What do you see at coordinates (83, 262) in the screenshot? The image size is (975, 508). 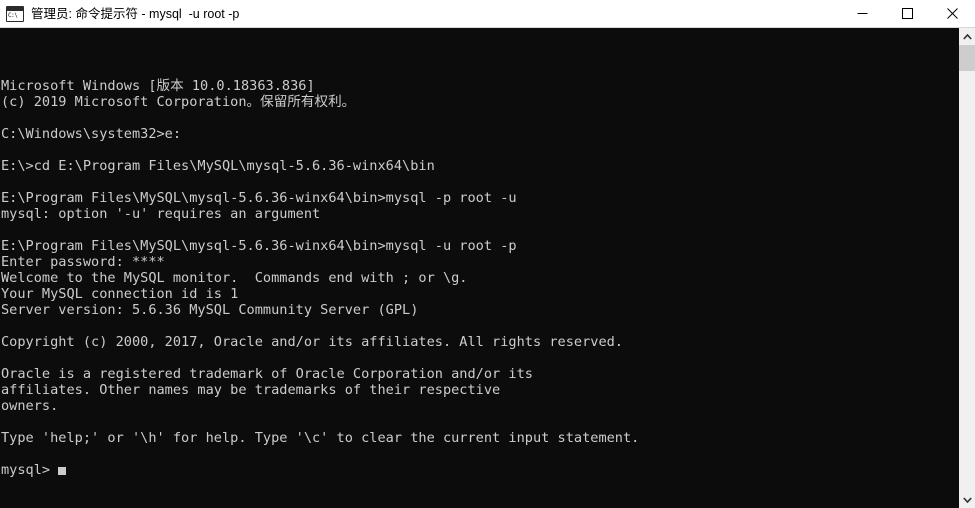 I see `terminal-line: Enter password: ****` at bounding box center [83, 262].